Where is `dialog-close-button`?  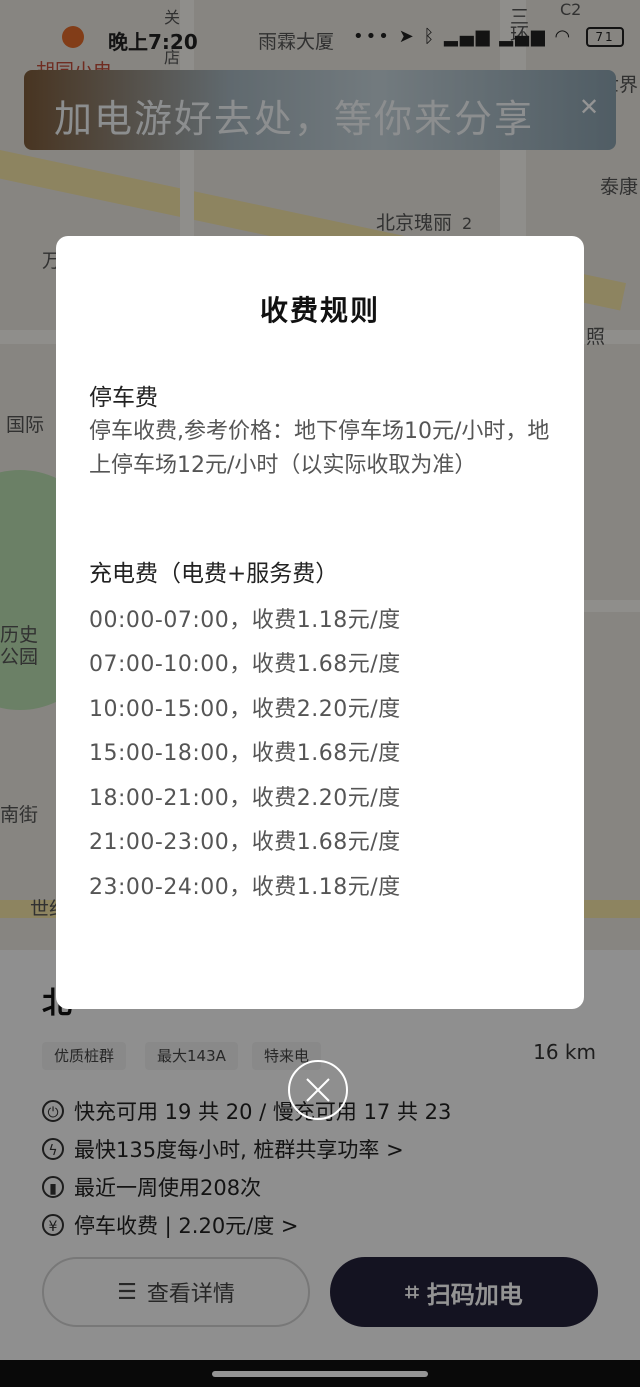 dialog-close-button is located at coordinates (318, 1090).